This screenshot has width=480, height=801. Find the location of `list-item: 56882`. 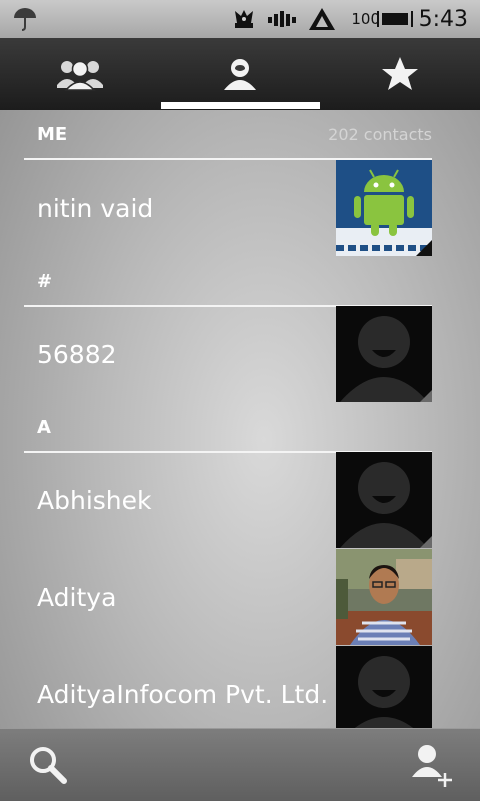

list-item: 56882 is located at coordinates (228, 354).